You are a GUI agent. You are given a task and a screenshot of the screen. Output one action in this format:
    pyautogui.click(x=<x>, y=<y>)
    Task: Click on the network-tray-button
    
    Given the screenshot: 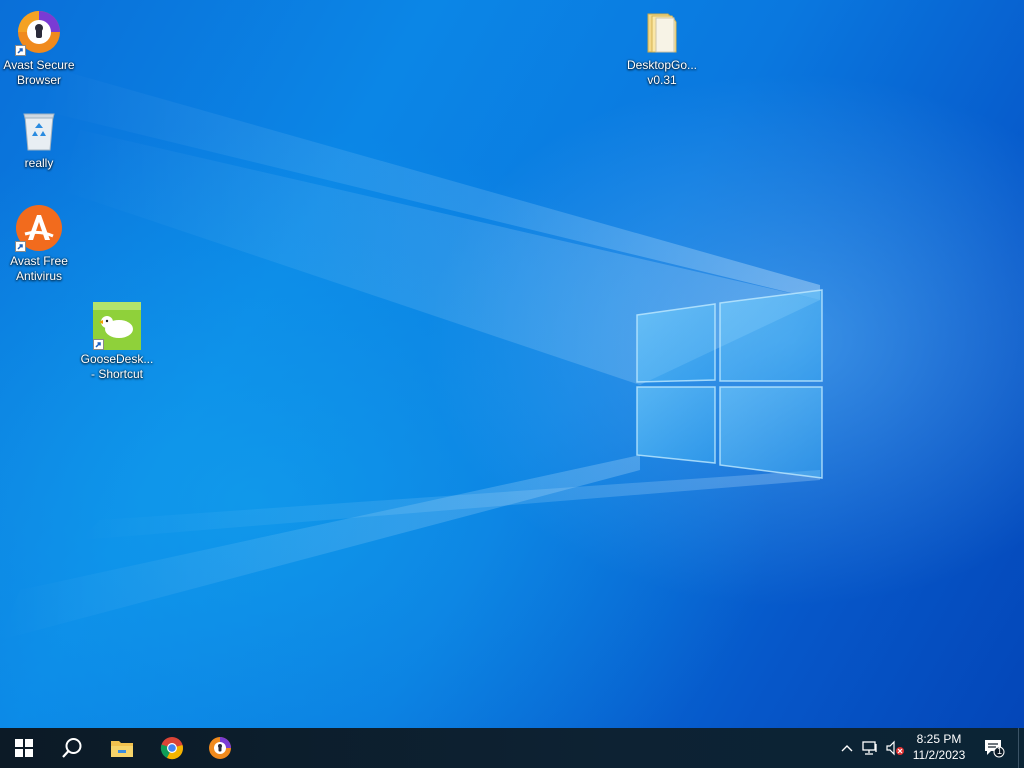 What is the action you would take?
    pyautogui.click(x=871, y=748)
    